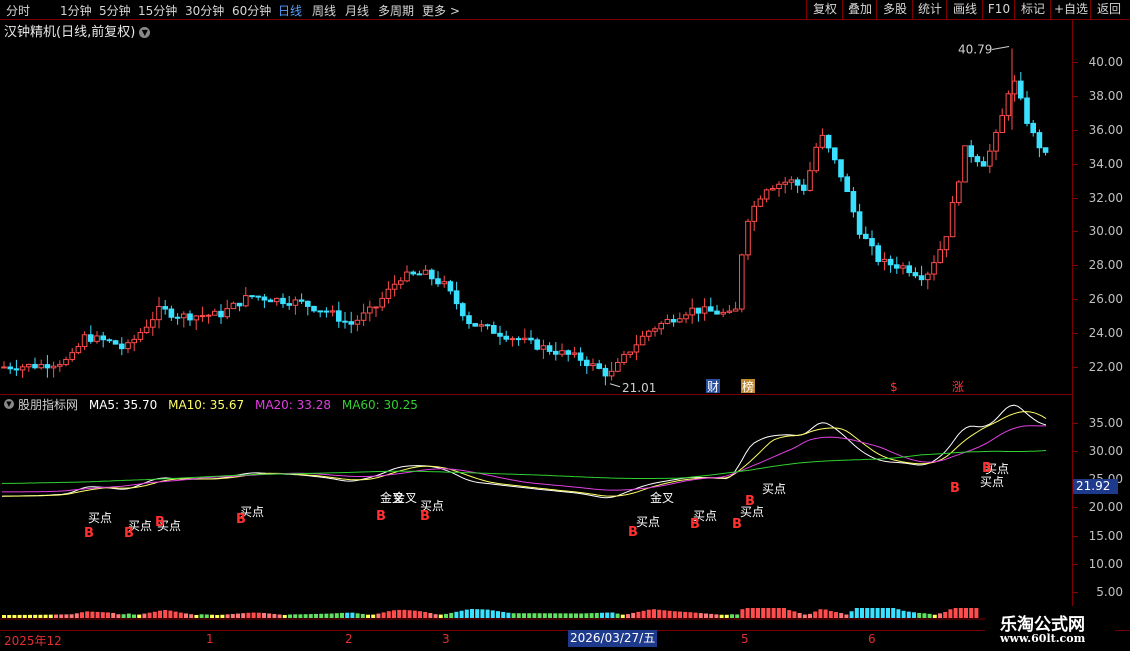 The width and height of the screenshot is (1130, 651). I want to click on tab-monthly: 月线, so click(357, 10).